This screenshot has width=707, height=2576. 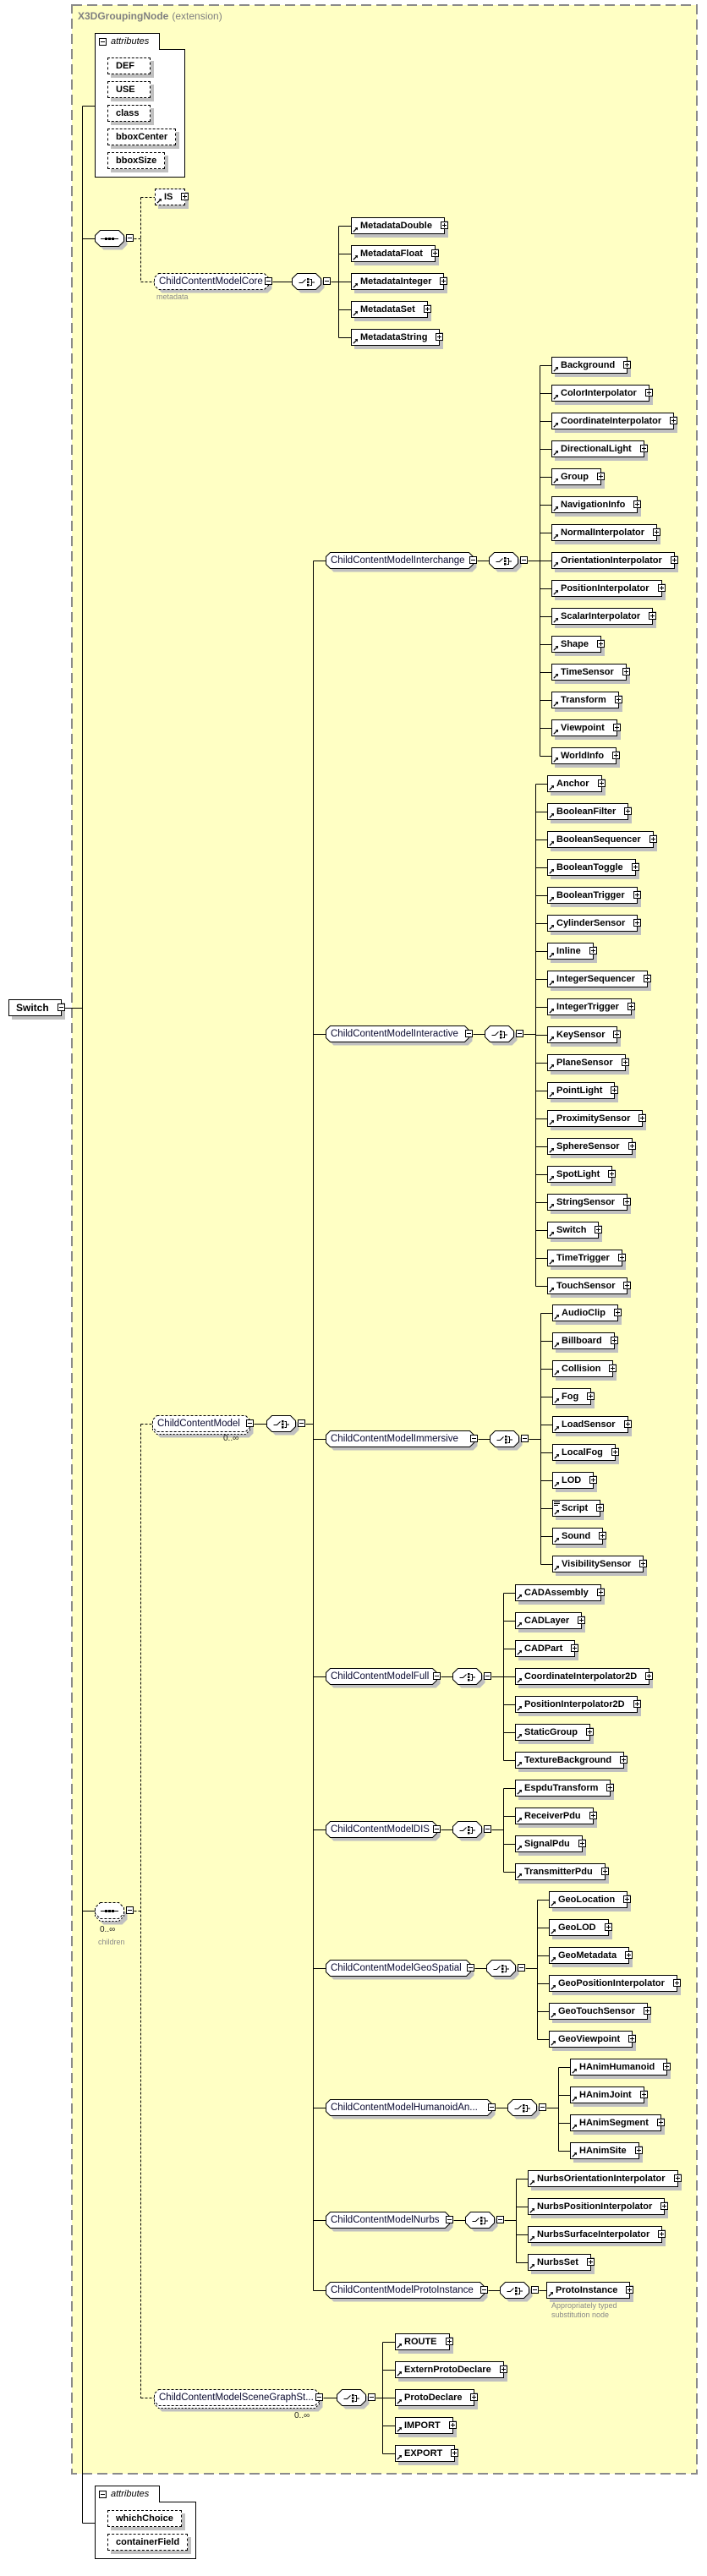 What do you see at coordinates (587, 1312) in the screenshot?
I see `element-audio-clip: AudioClip` at bounding box center [587, 1312].